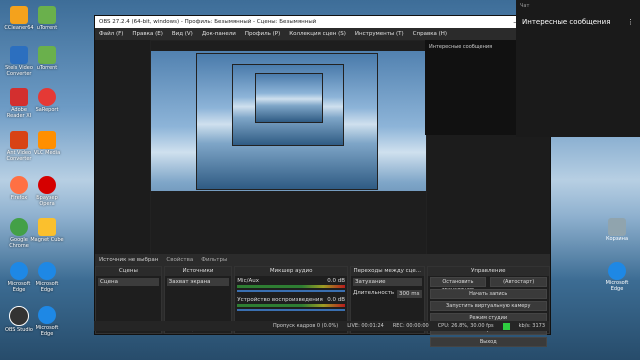 This screenshot has height=360, width=640. Describe the element at coordinates (365, 326) in the screenshot. I see `live-timer: LIVE: 00:01:24` at that location.